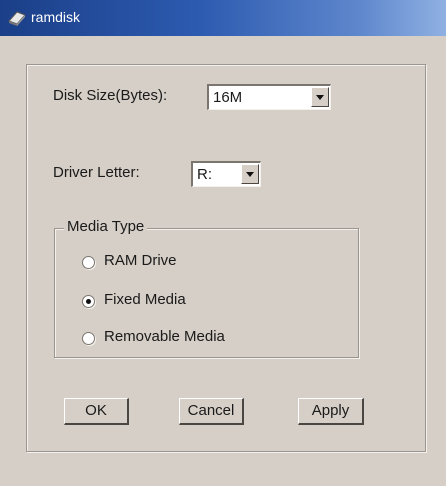 Image resolution: width=446 pixels, height=486 pixels. I want to click on ramdisk-app-icon, so click(17, 18).